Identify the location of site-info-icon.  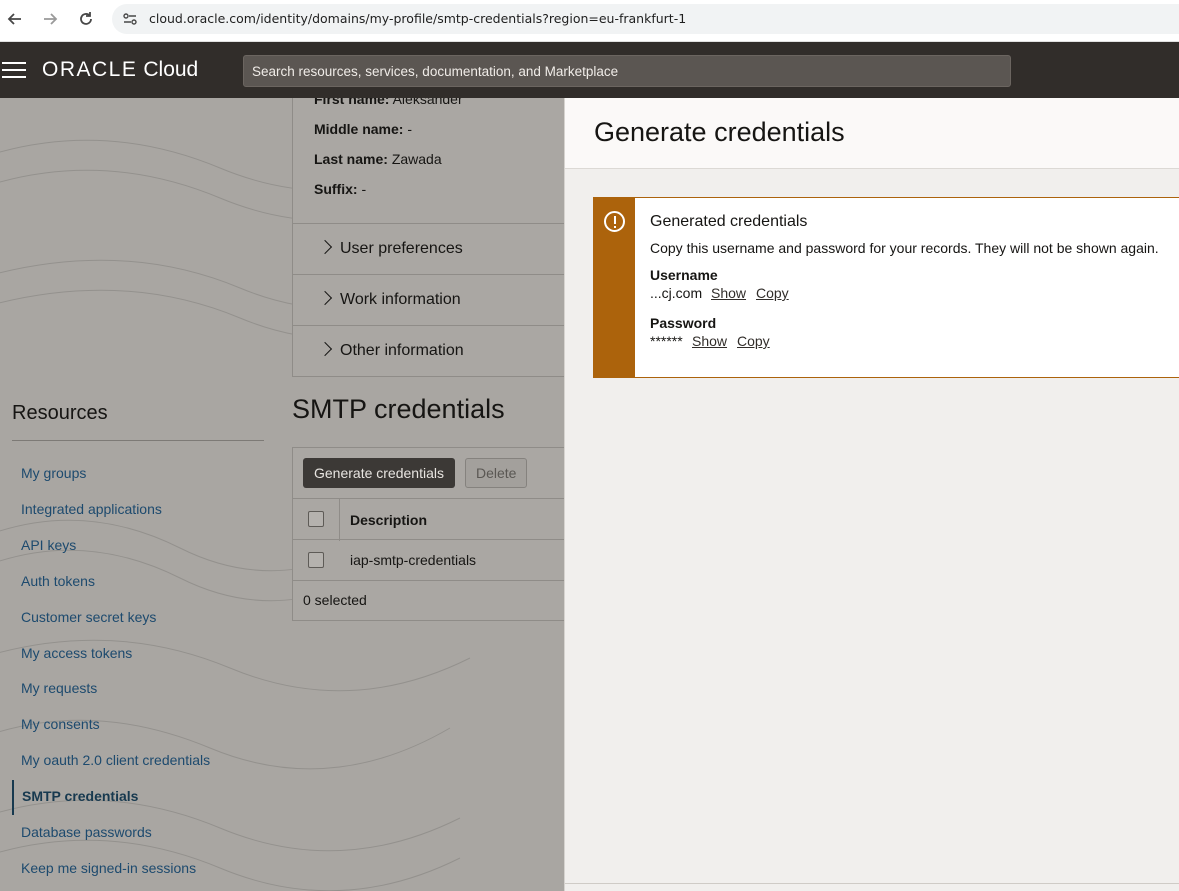
(130, 19).